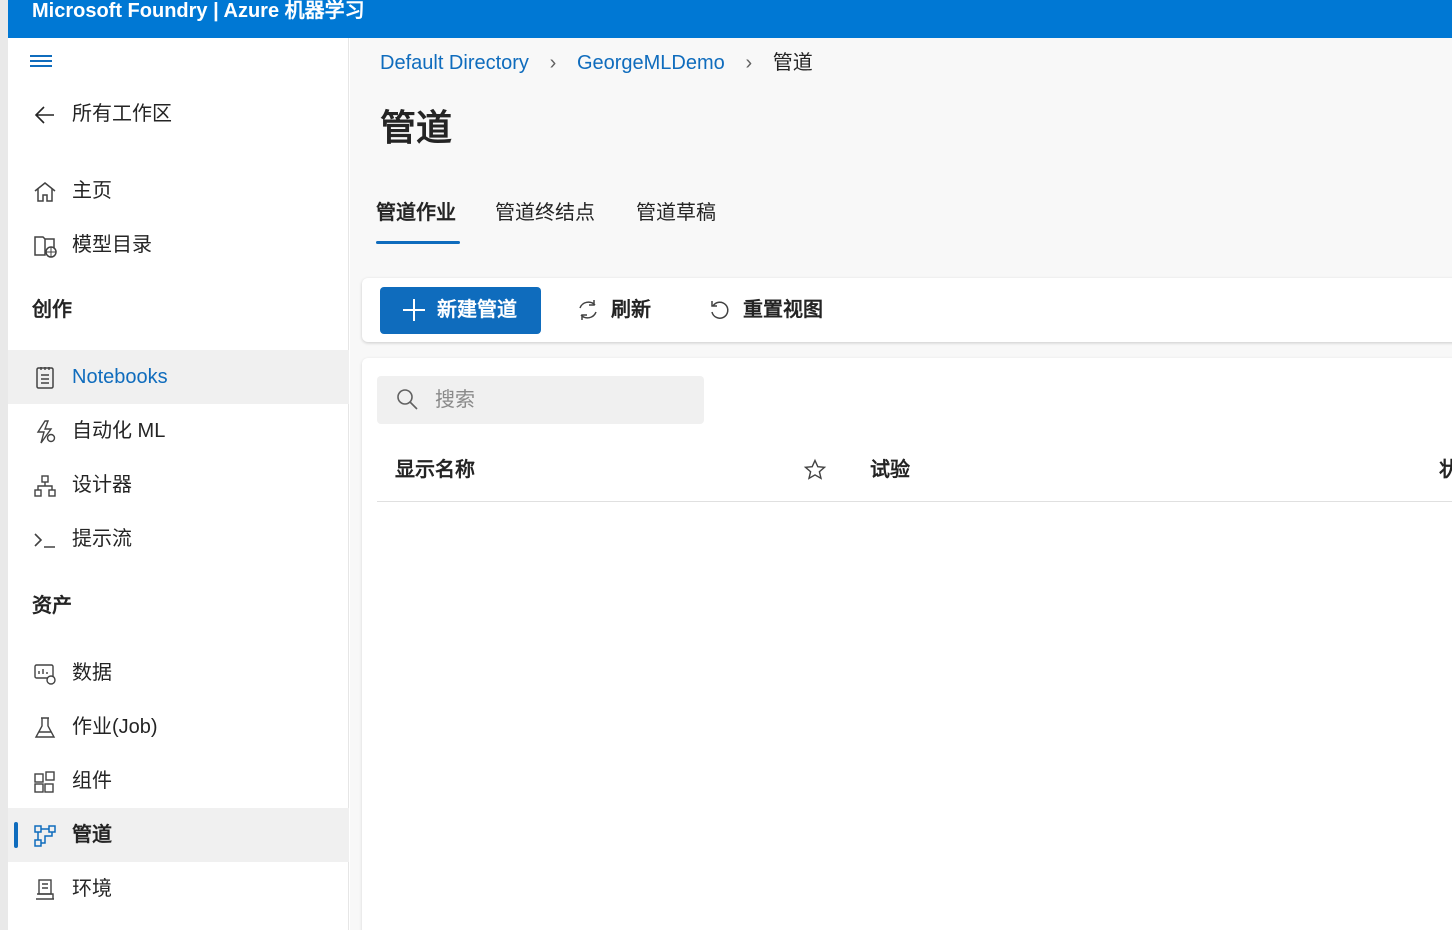 This screenshot has width=1452, height=930. I want to click on breadcrumb-current: 管道, so click(792, 63).